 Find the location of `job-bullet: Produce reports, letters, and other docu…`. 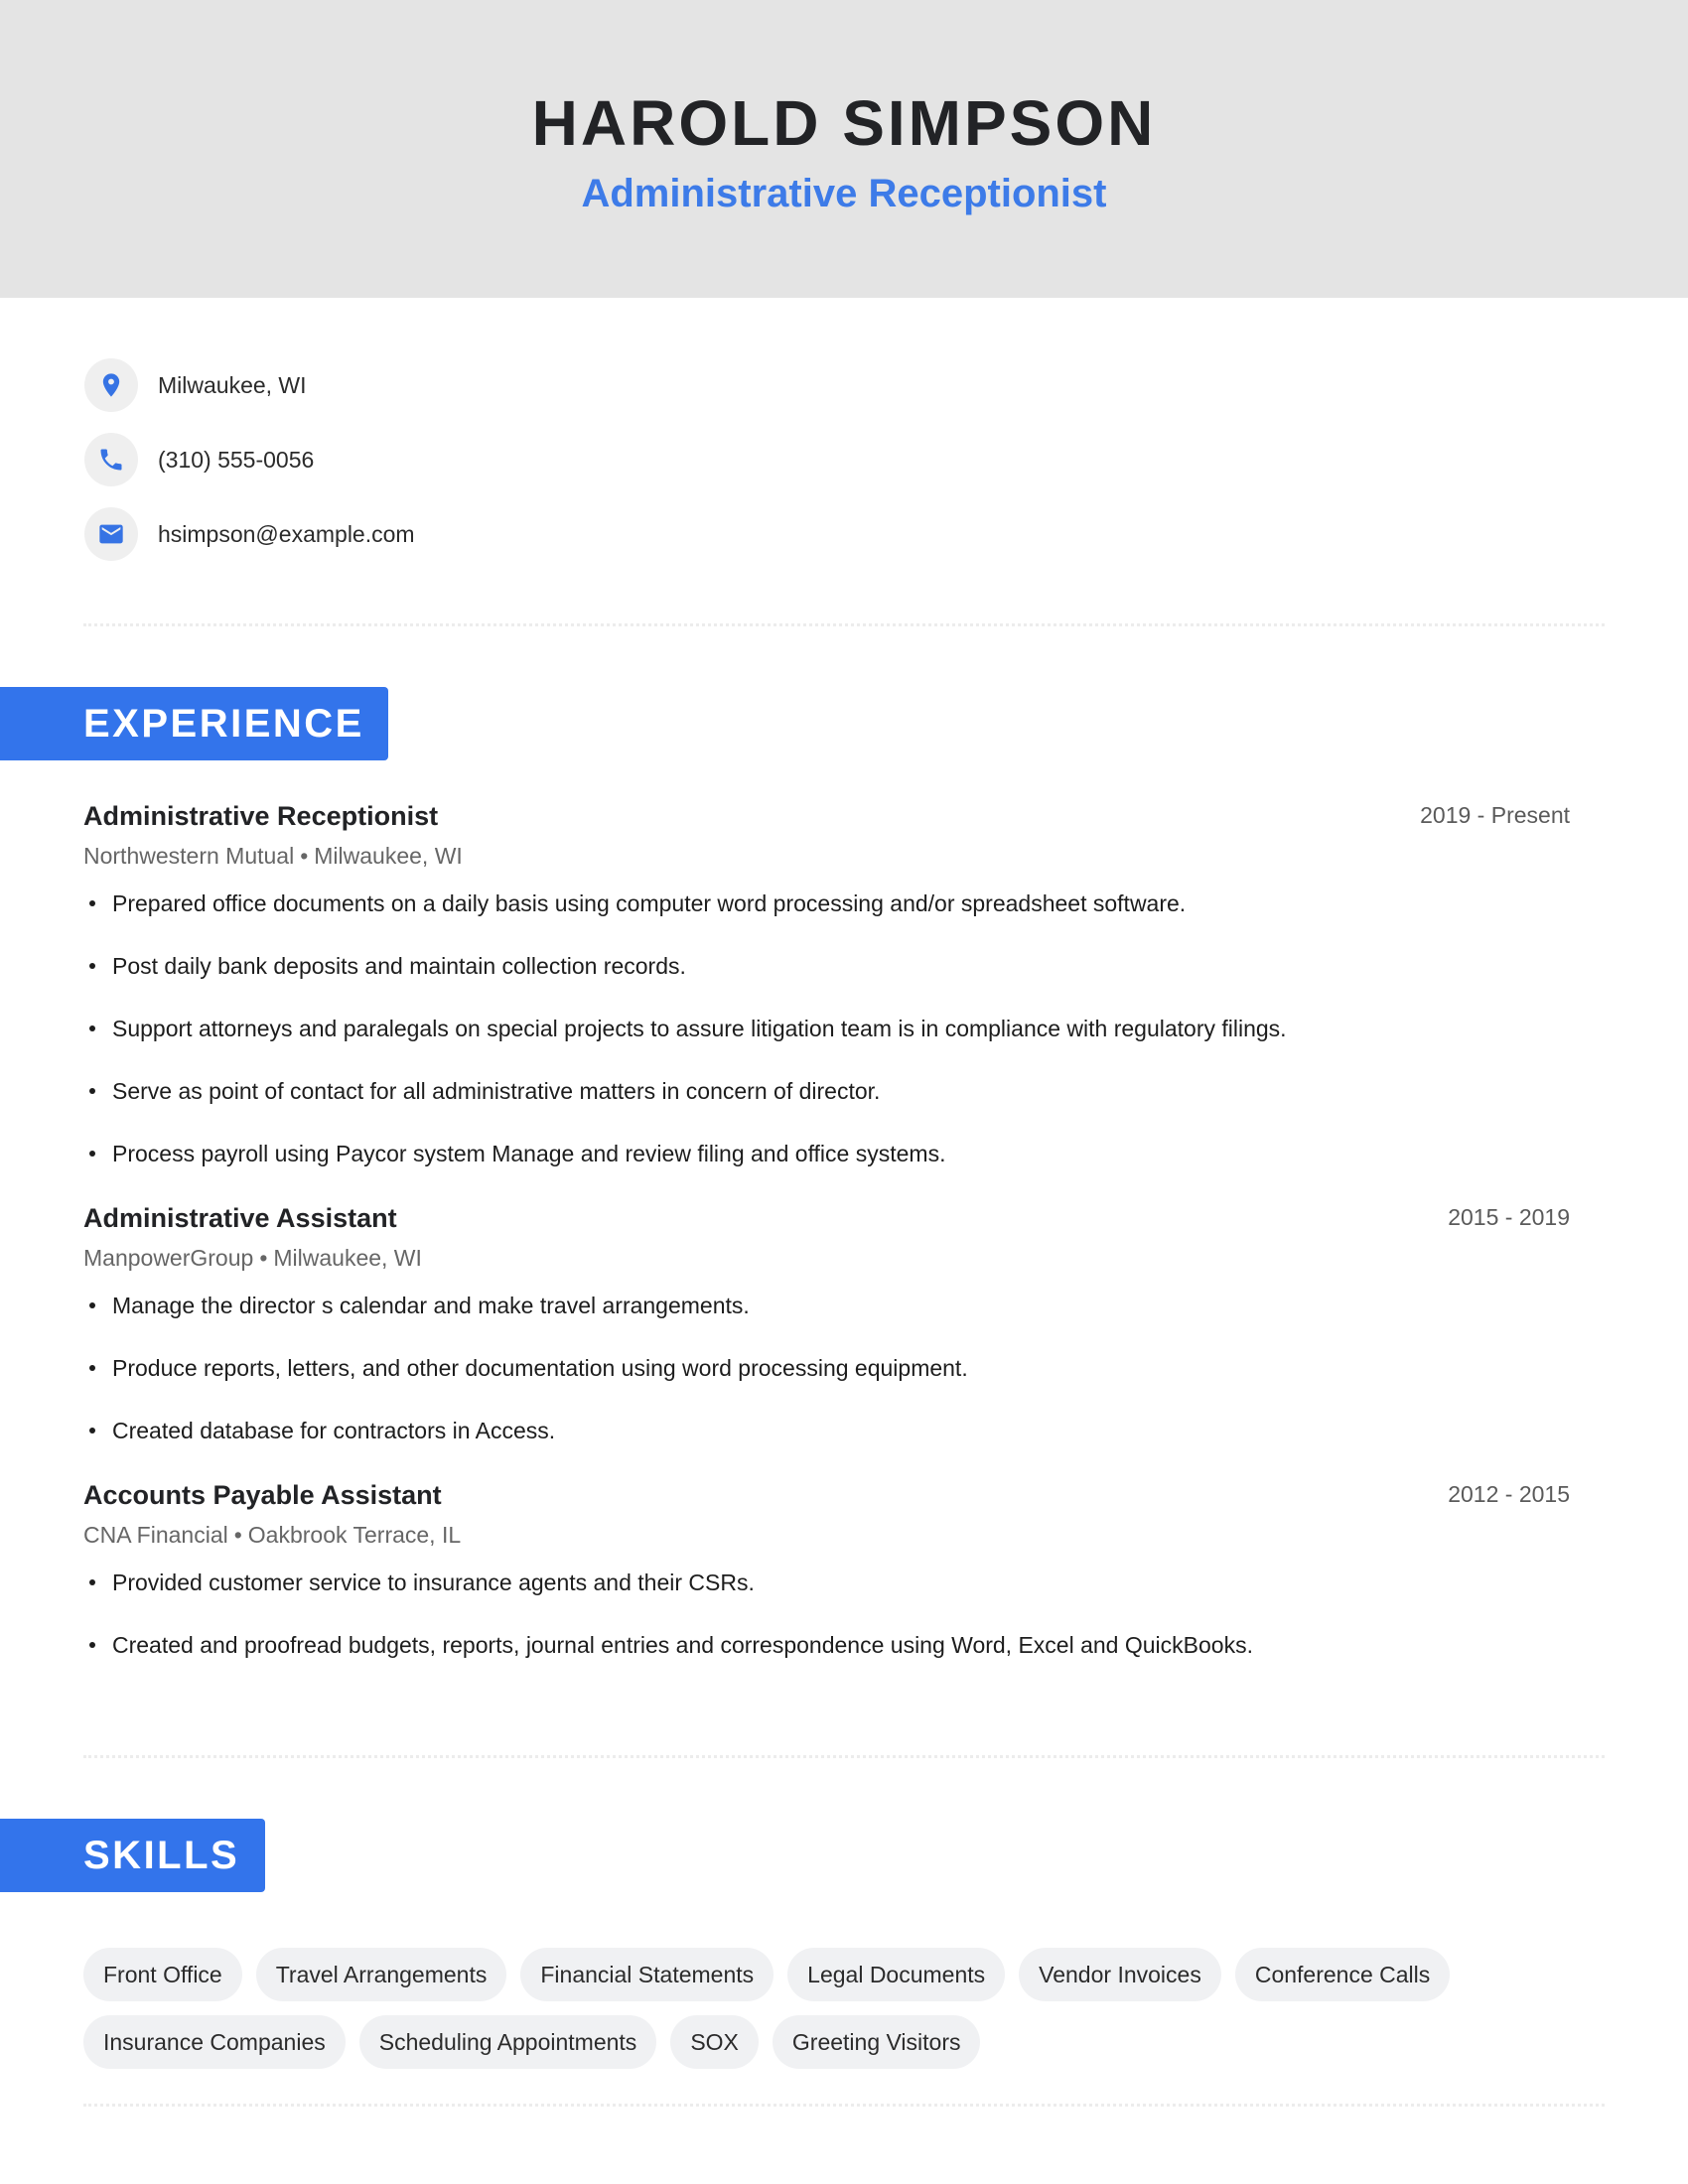

job-bullet: Produce reports, letters, and other docu… is located at coordinates (826, 1368).